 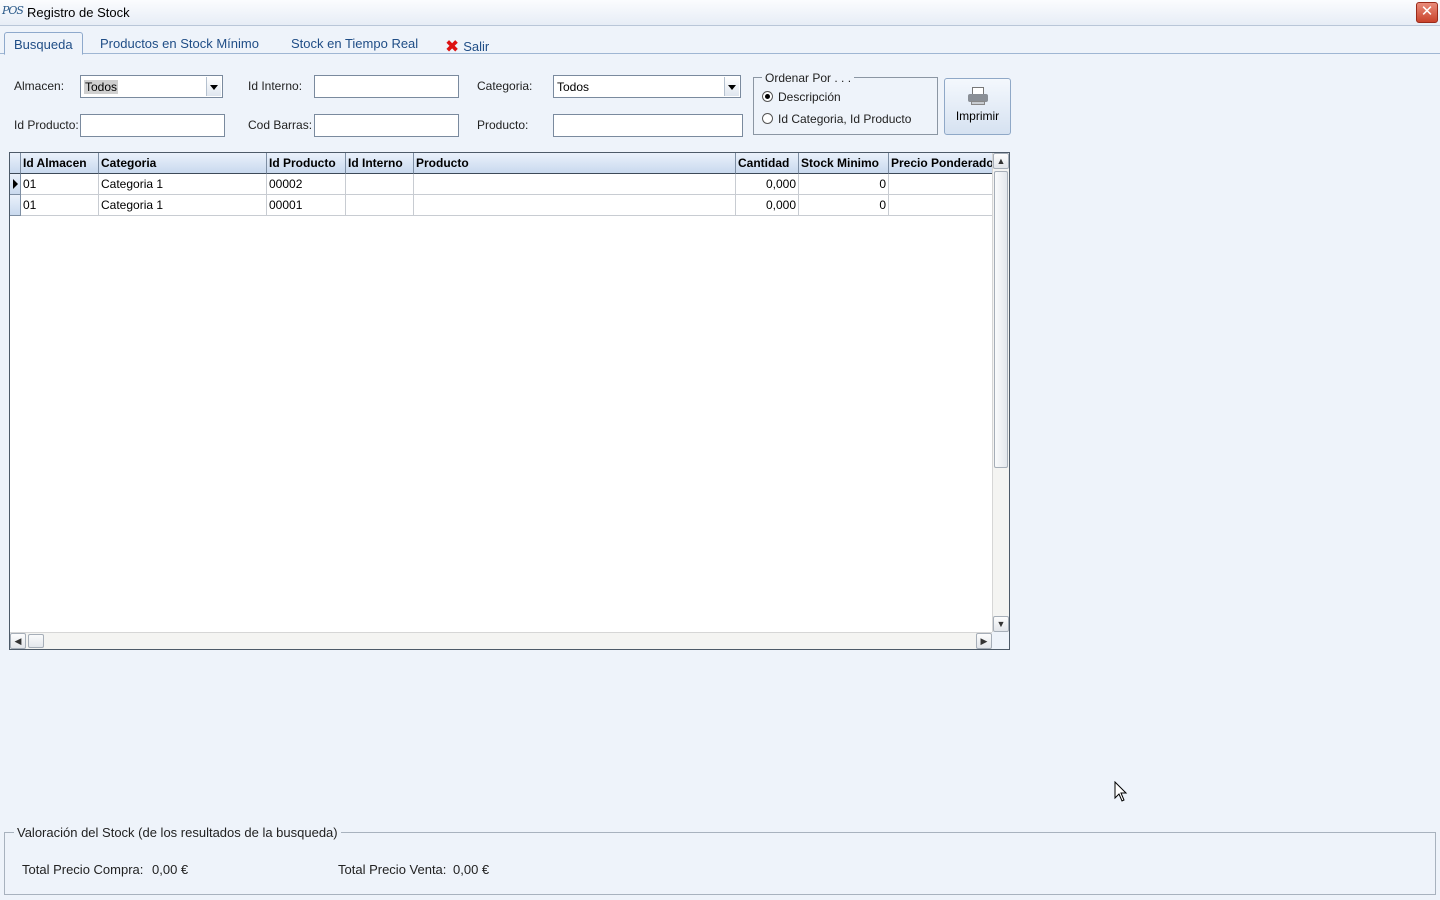 What do you see at coordinates (767, 118) in the screenshot?
I see `radio-unselected-icon` at bounding box center [767, 118].